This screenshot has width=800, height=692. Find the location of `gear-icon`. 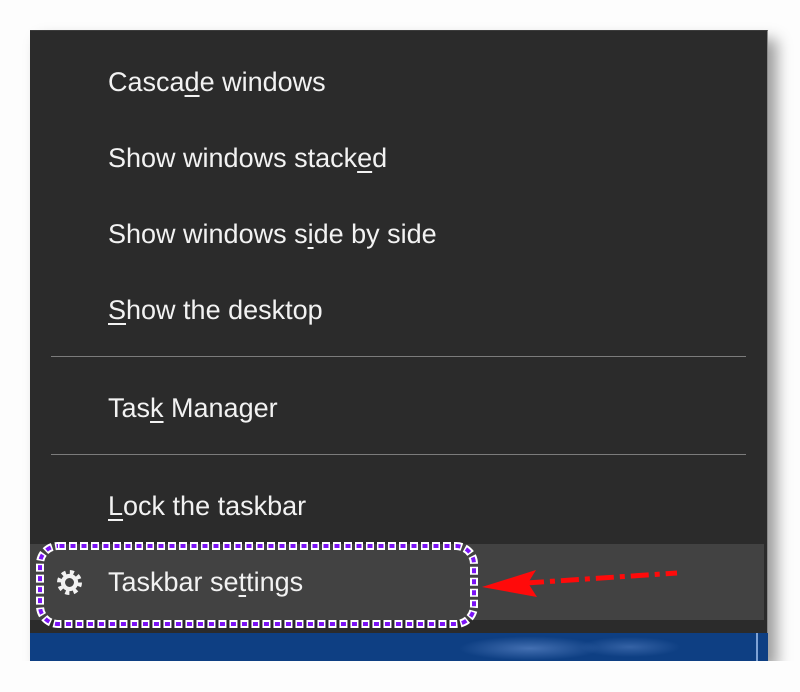

gear-icon is located at coordinates (69, 582).